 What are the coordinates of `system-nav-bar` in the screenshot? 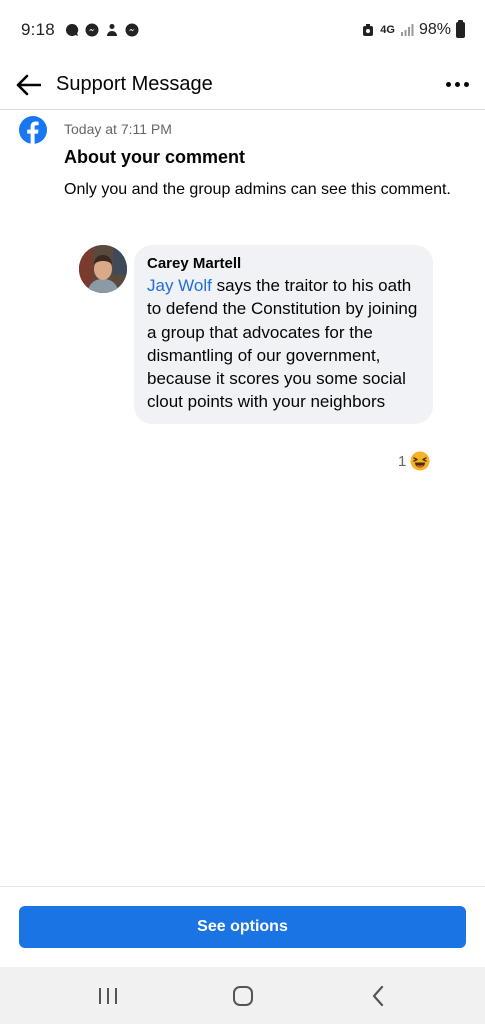 It's located at (242, 995).